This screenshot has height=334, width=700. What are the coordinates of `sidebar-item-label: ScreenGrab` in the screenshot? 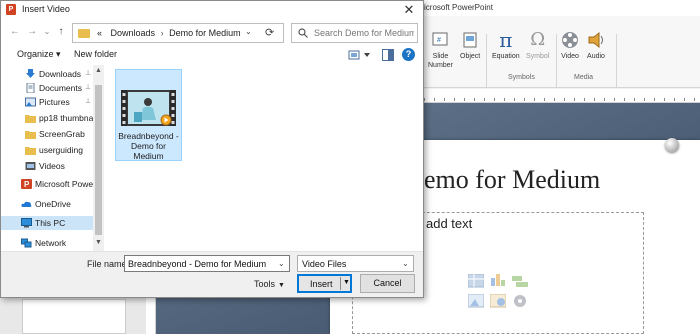 It's located at (62, 134).